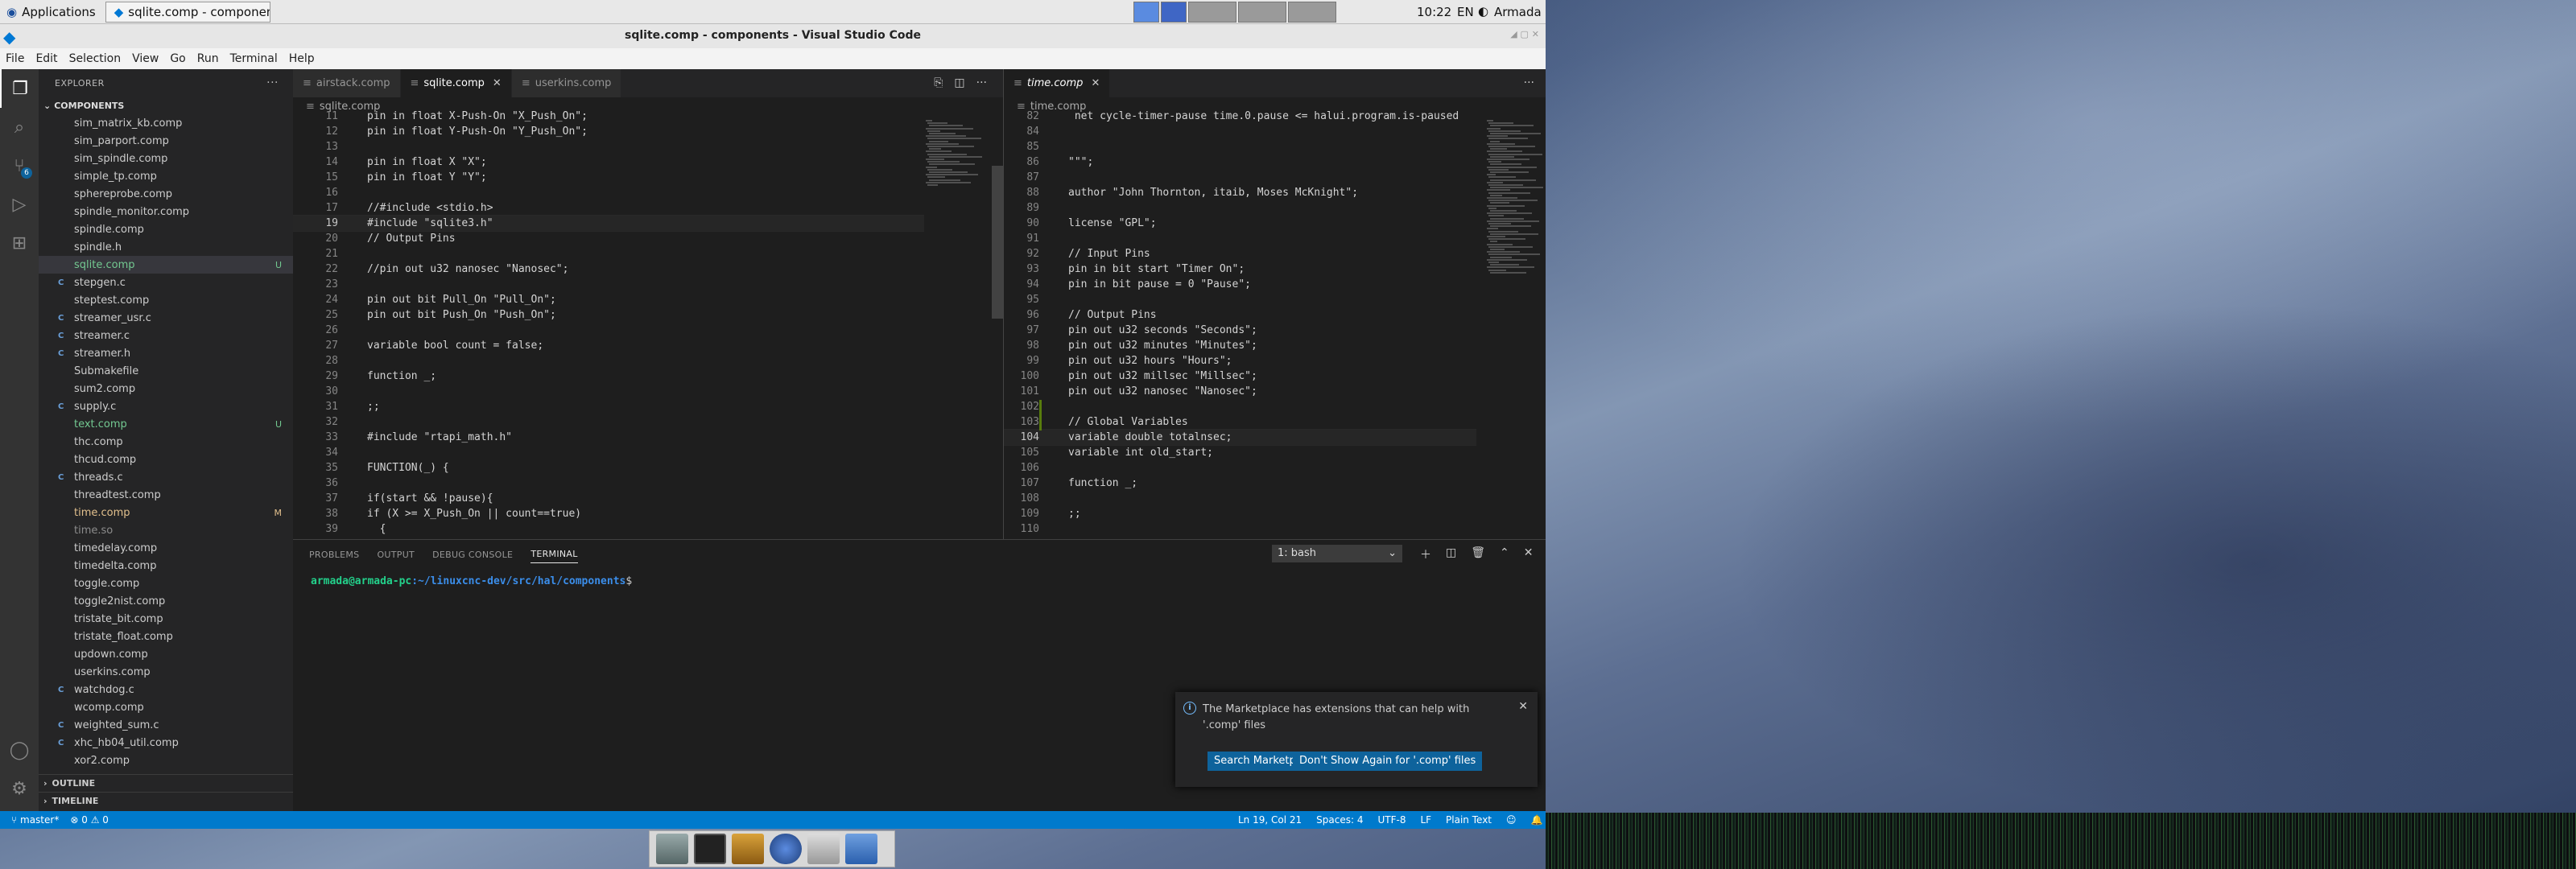 The width and height of the screenshot is (2576, 869). Describe the element at coordinates (177, 58) in the screenshot. I see `menu-go: Go` at that location.